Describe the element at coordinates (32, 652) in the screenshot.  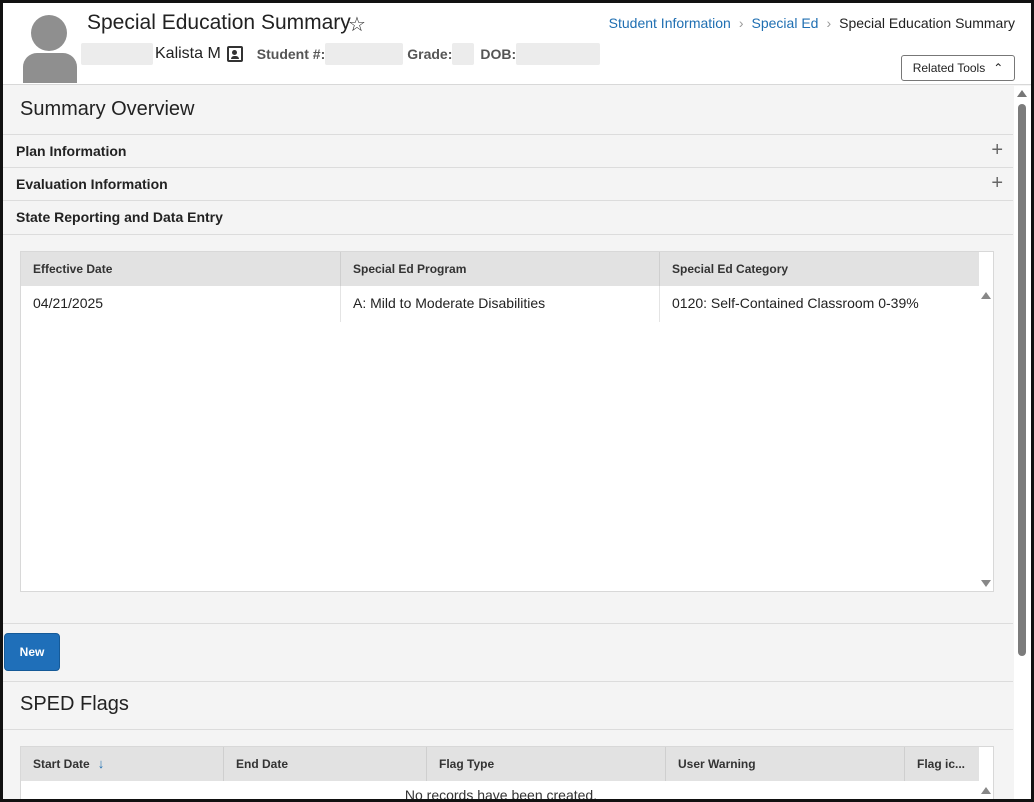
I see `new-button: New` at that location.